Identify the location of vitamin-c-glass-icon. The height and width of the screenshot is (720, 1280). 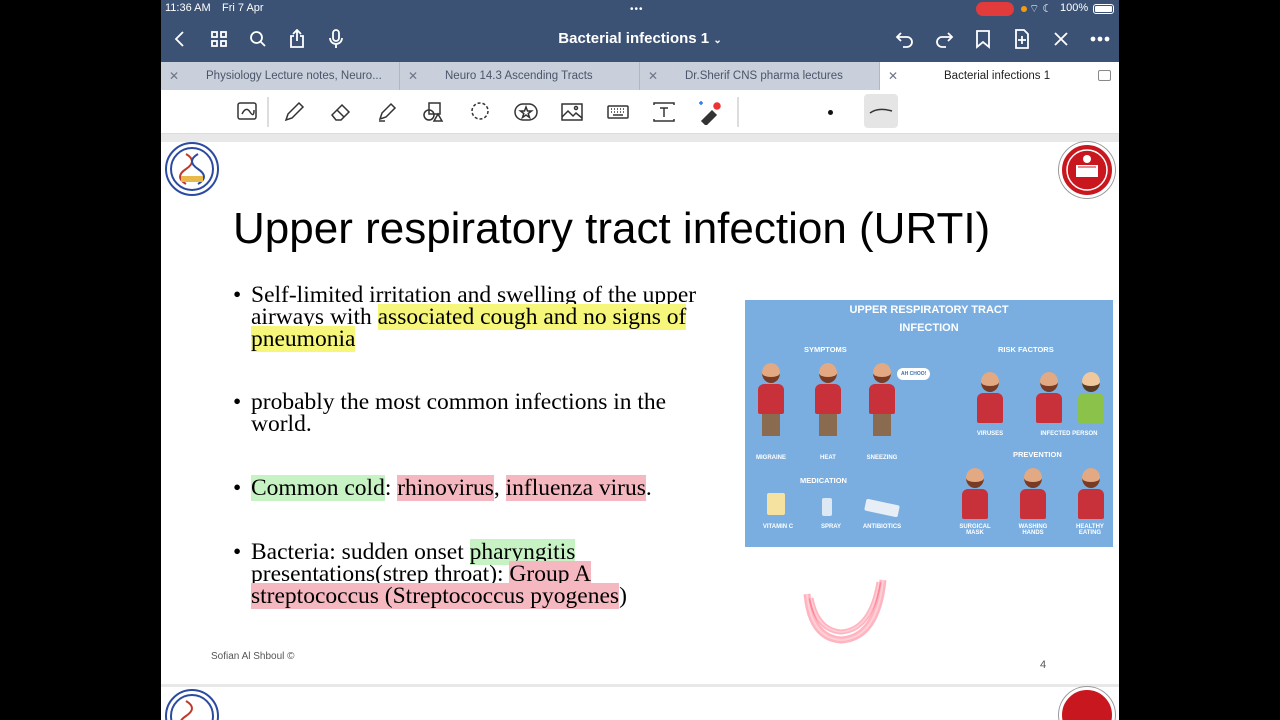
(776, 504).